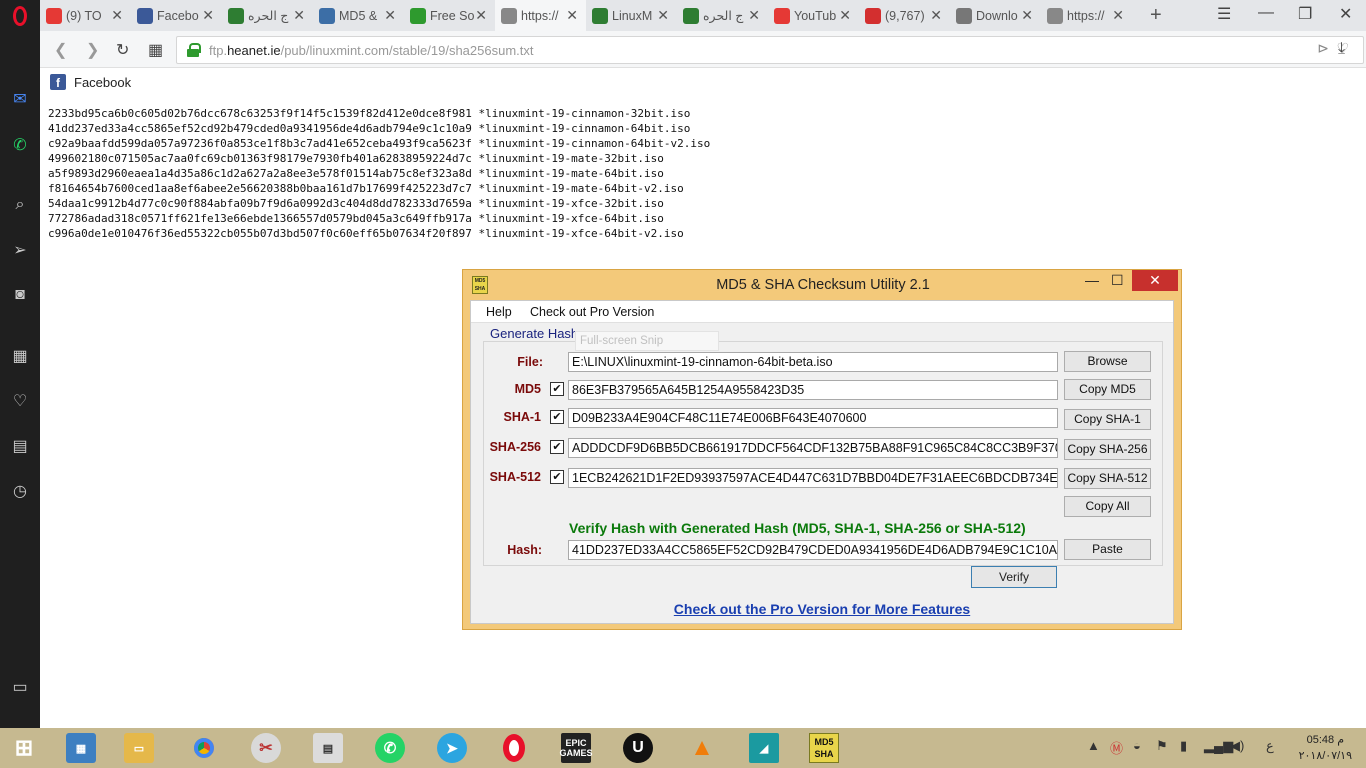  What do you see at coordinates (540, 15) in the screenshot?
I see `tab-5: https:// ✕` at bounding box center [540, 15].